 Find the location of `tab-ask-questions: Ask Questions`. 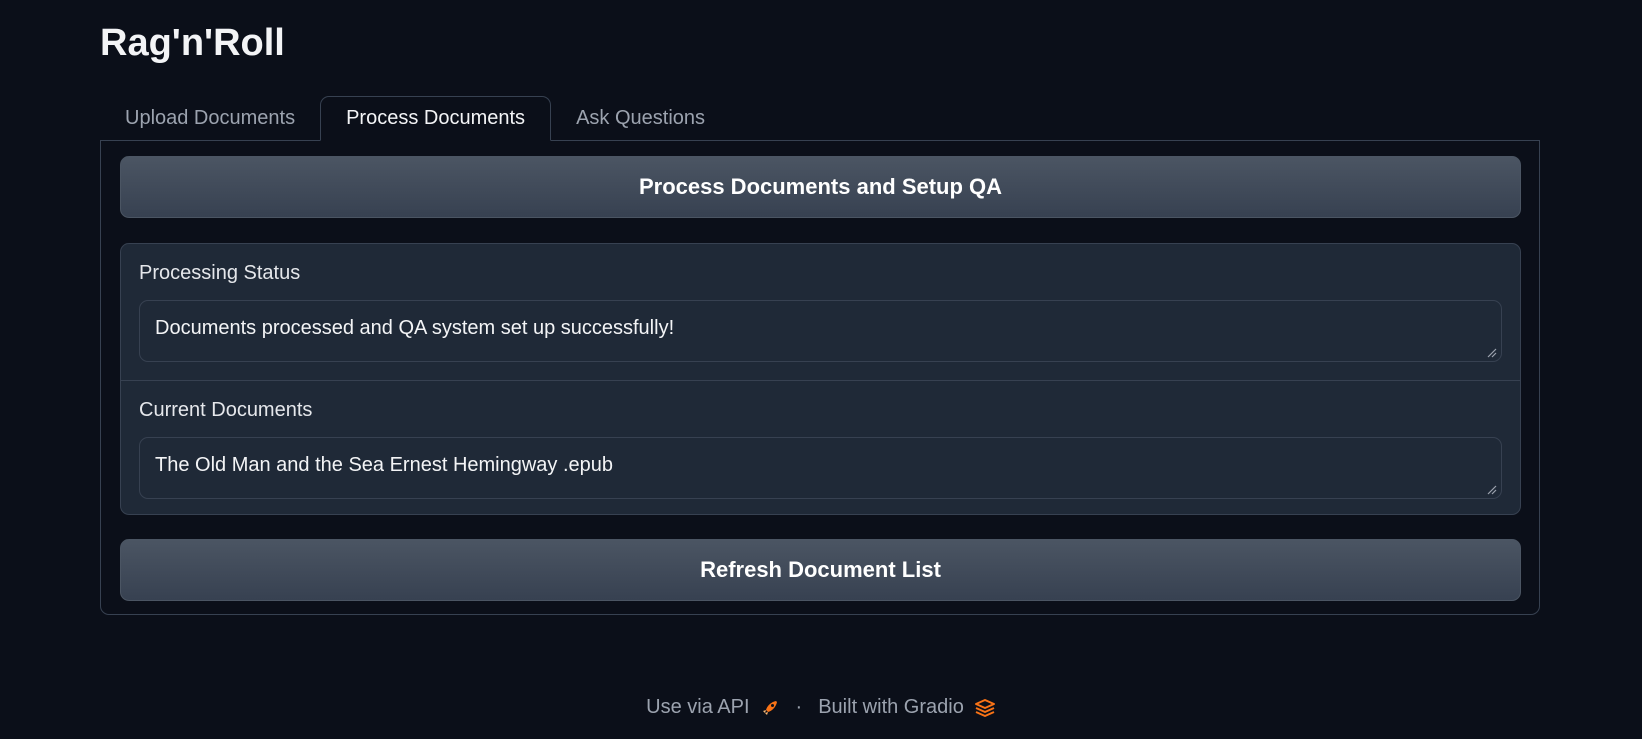

tab-ask-questions: Ask Questions is located at coordinates (640, 118).